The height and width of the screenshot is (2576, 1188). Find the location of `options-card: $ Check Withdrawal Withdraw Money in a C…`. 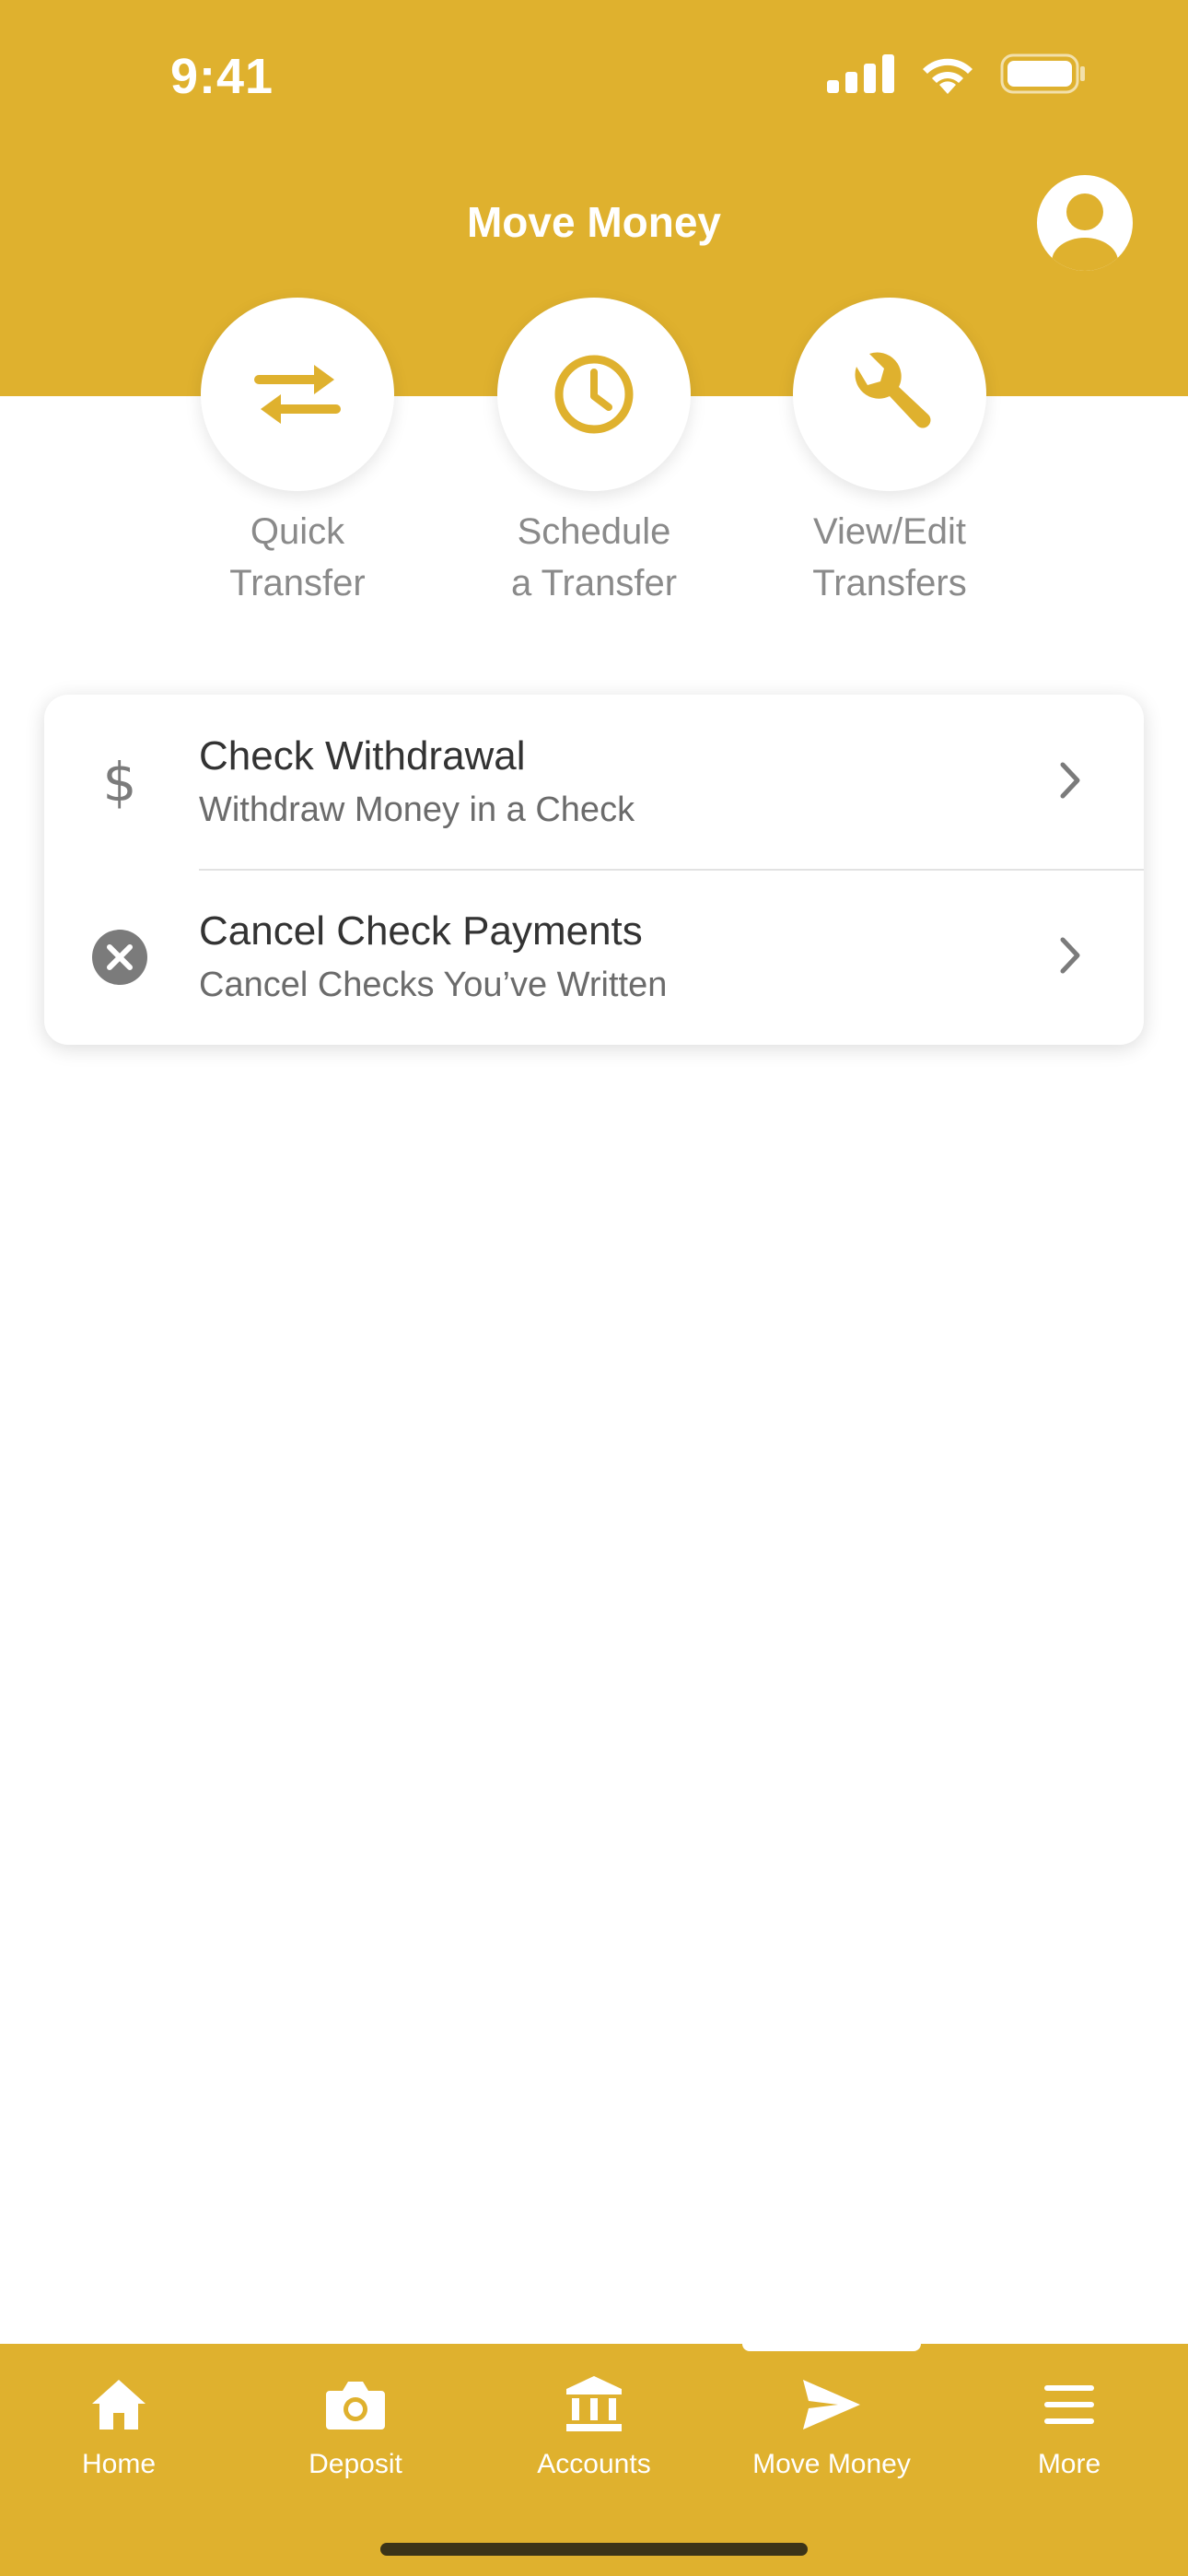

options-card: $ Check Withdrawal Withdraw Money in a C… is located at coordinates (594, 870).